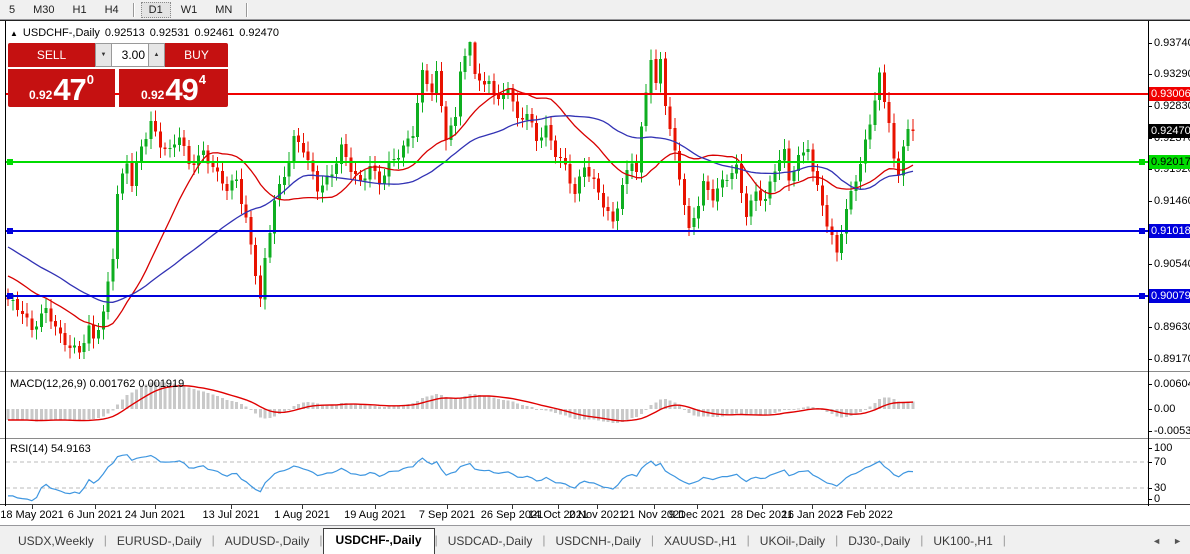 The image size is (1190, 554). Describe the element at coordinates (12, 10) in the screenshot. I see `tf-button-5: 5` at that location.